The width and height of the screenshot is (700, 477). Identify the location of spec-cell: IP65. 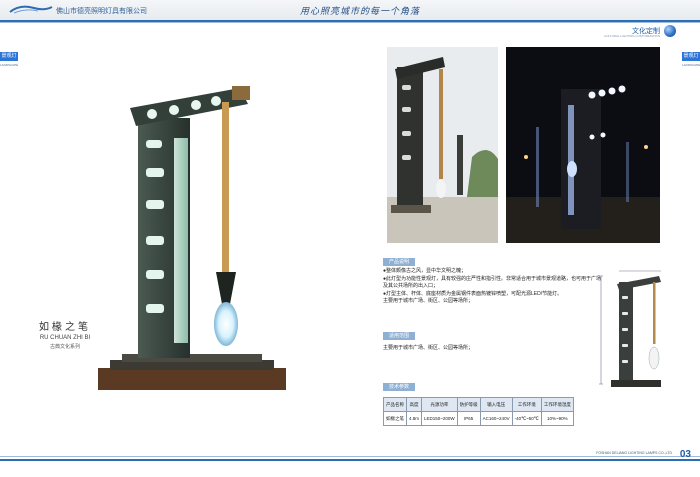
(468, 418).